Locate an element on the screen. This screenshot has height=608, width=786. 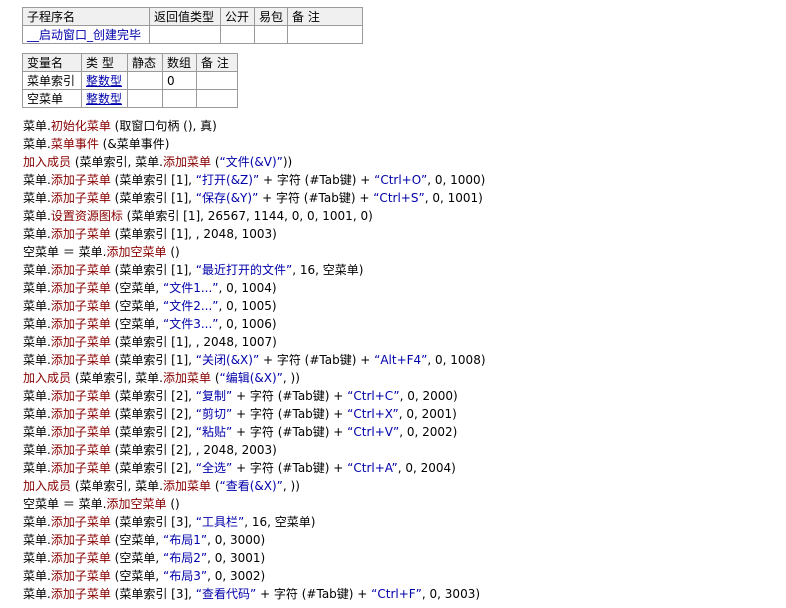
header-public: 公开 is located at coordinates (237, 16).